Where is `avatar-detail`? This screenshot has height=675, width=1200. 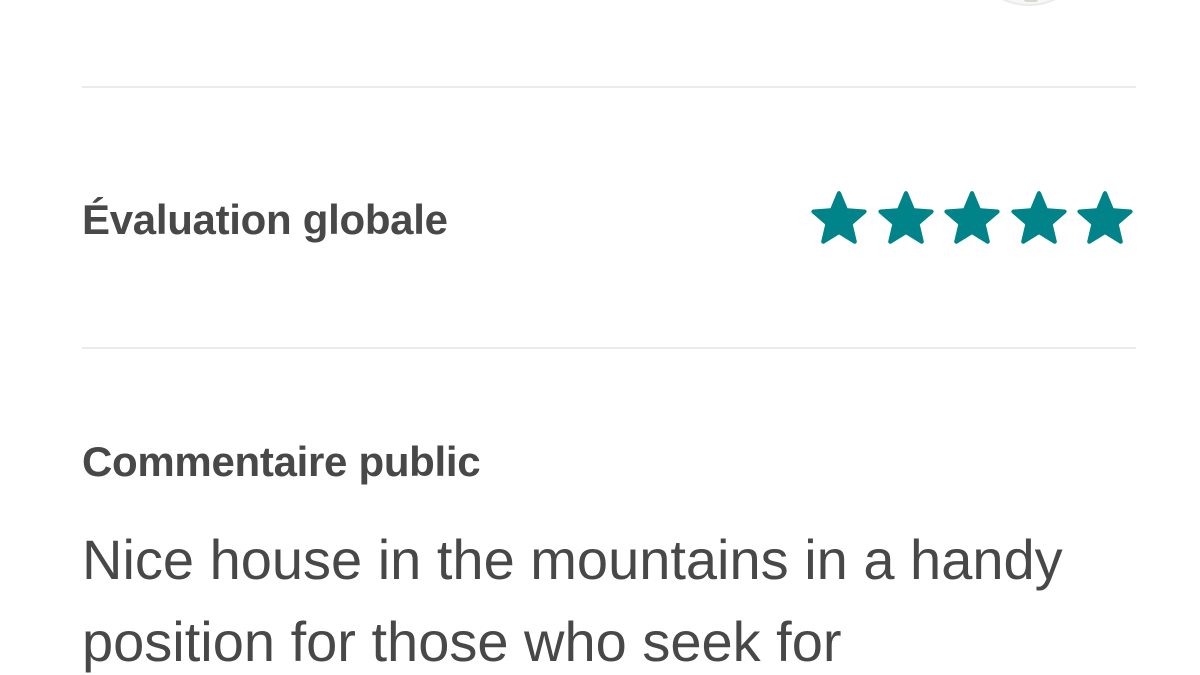 avatar-detail is located at coordinates (1031, 1).